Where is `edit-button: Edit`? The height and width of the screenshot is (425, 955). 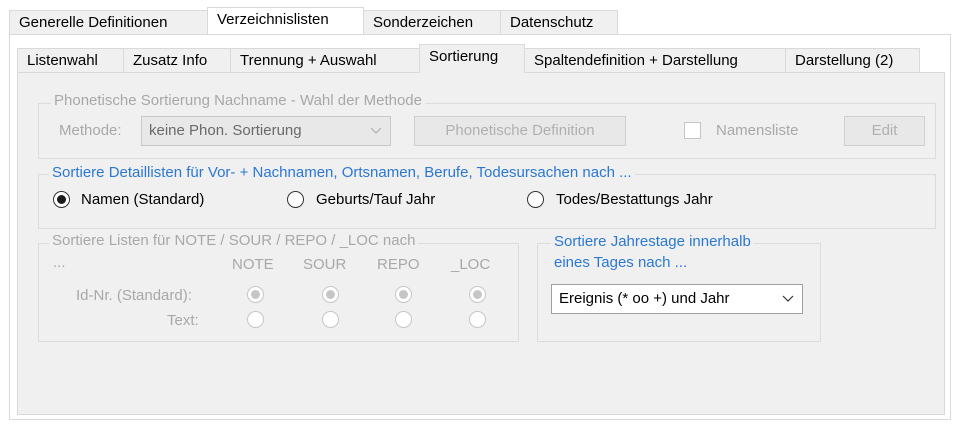
edit-button: Edit is located at coordinates (884, 131).